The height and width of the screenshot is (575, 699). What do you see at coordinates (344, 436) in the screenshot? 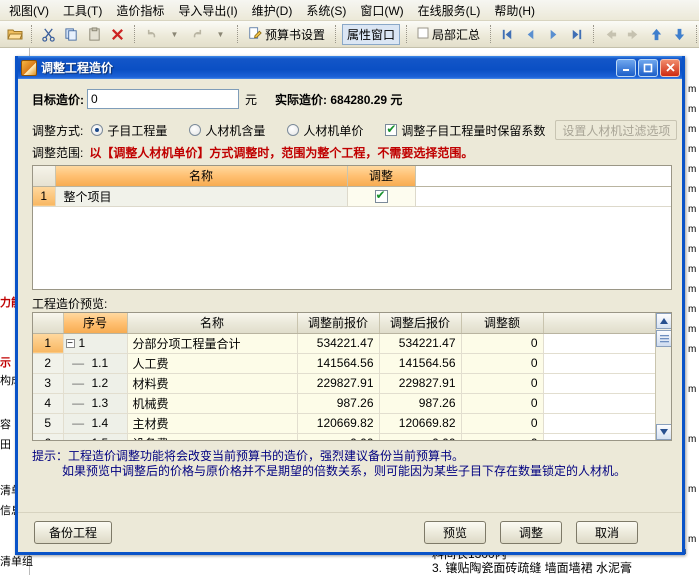
I see `table-row: 6 — 1.5 设备费 0.00 0.00 0` at bounding box center [344, 436].